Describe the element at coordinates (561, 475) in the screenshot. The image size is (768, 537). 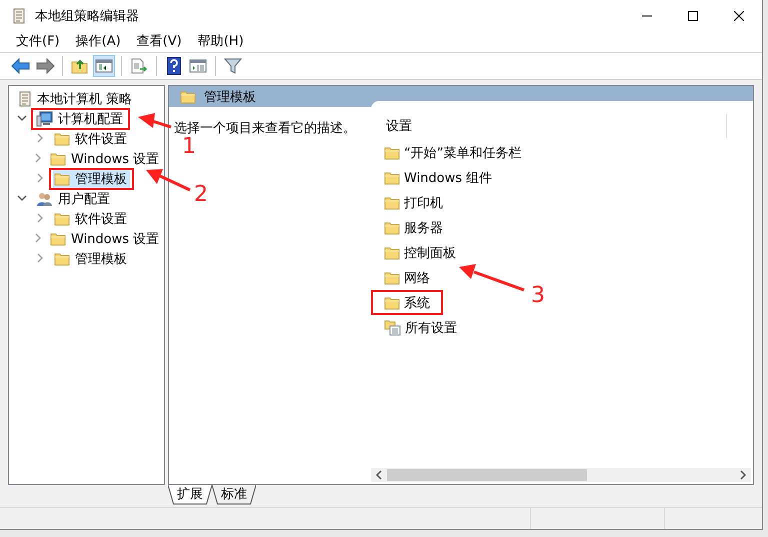
I see `horizontal-scrollbar` at that location.